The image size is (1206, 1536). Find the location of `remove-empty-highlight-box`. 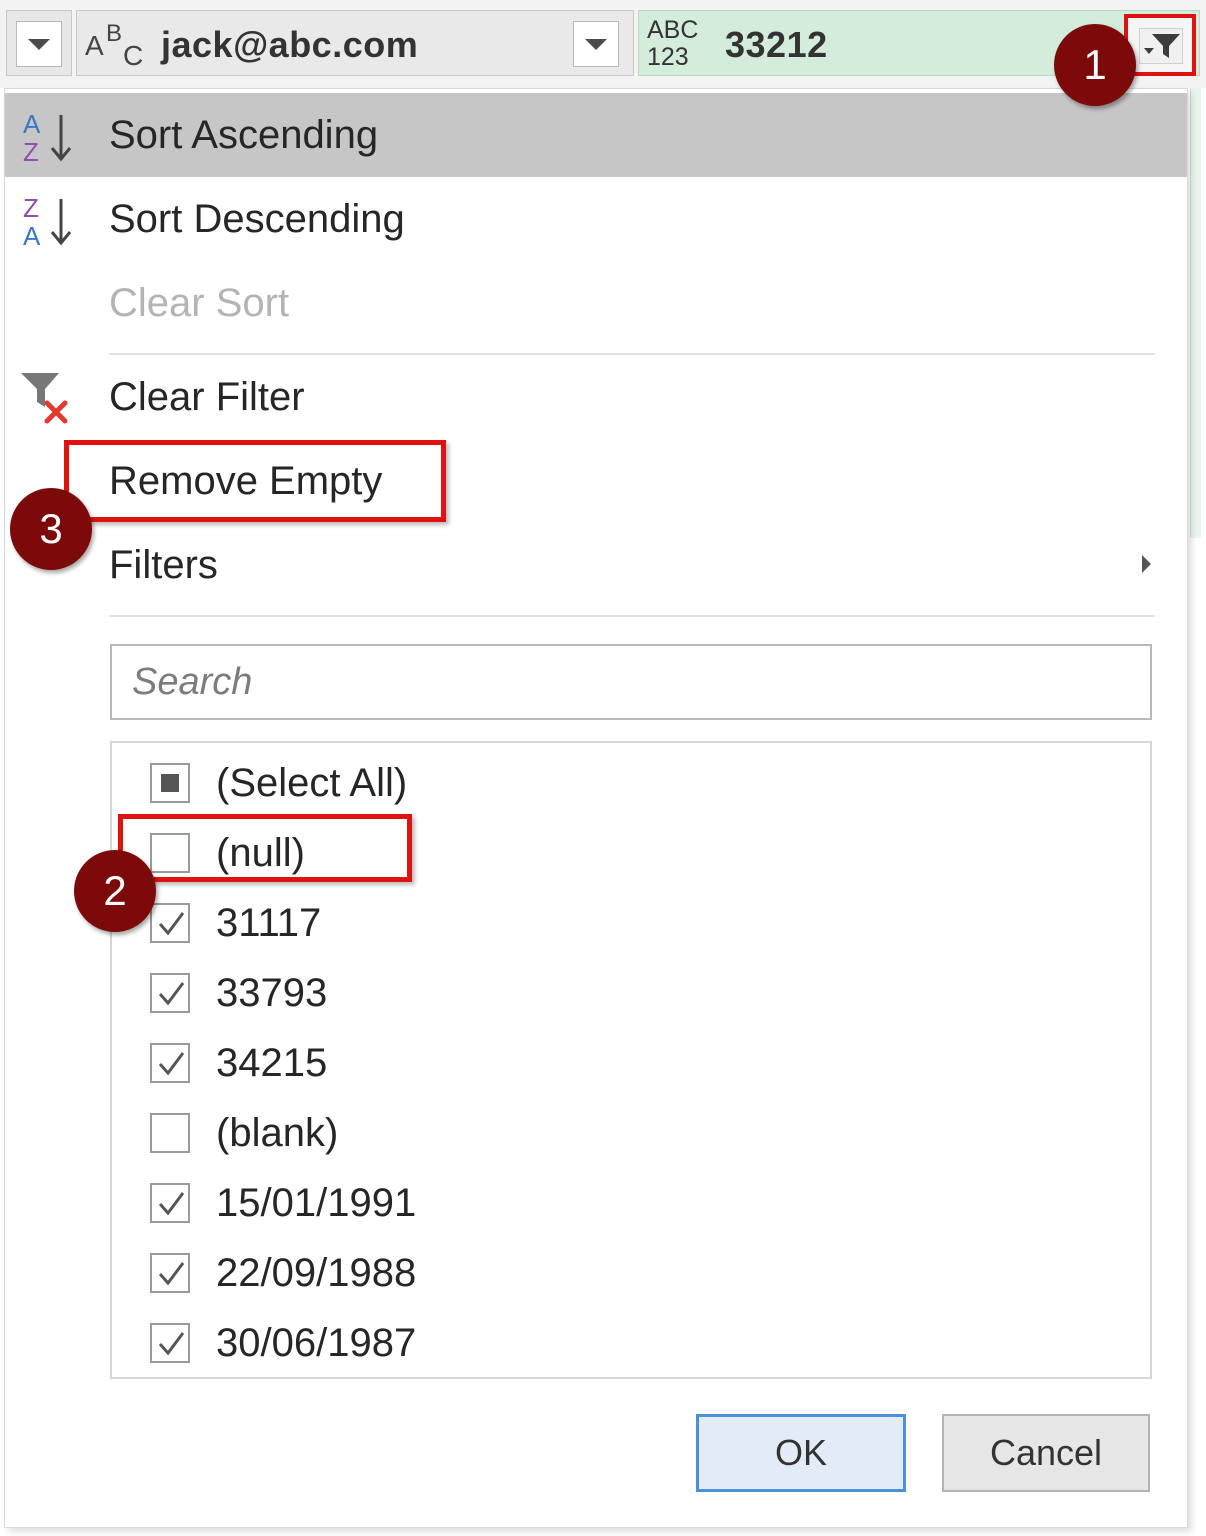

remove-empty-highlight-box is located at coordinates (255, 481).